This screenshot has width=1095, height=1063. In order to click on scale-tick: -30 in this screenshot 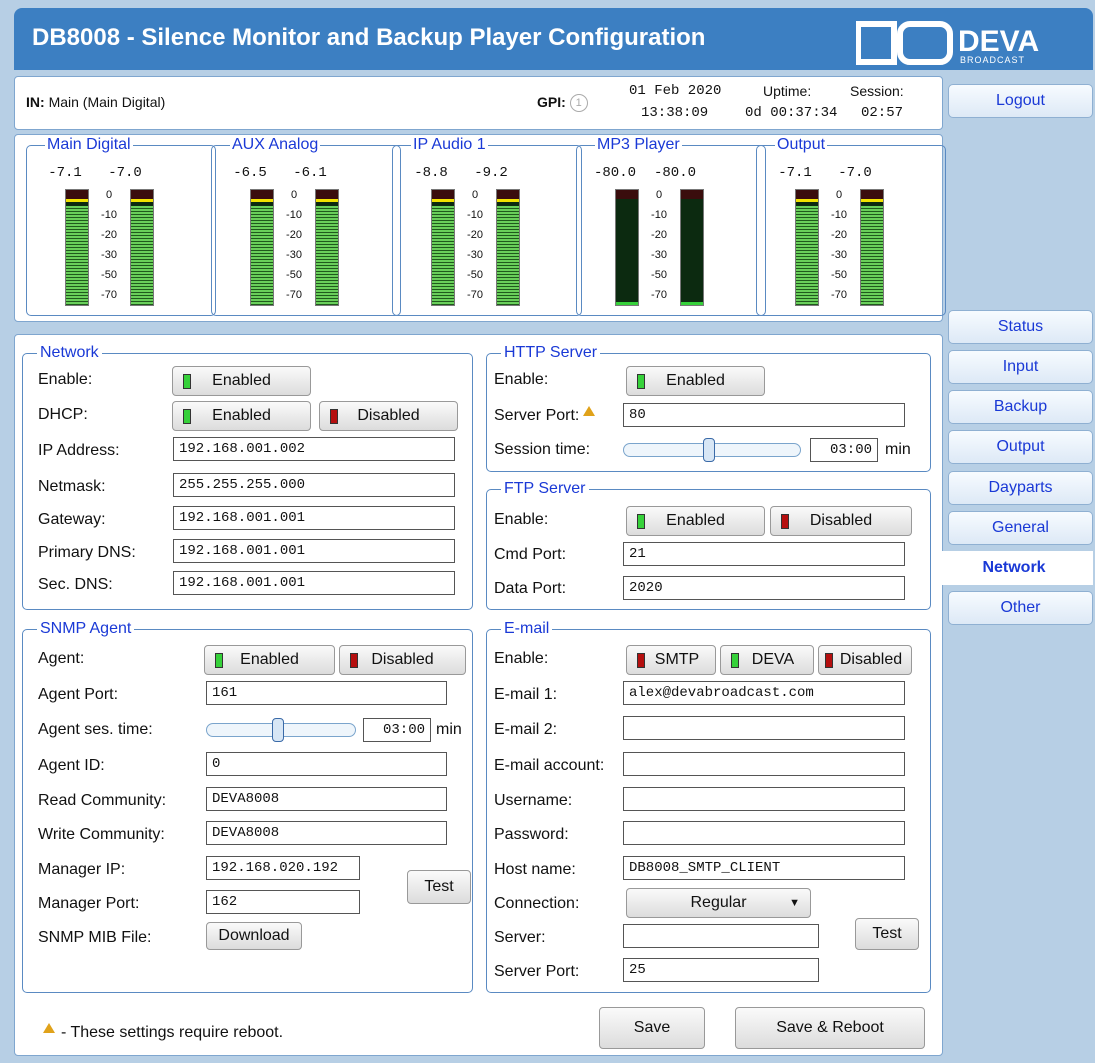, I will do `click(109, 255)`.